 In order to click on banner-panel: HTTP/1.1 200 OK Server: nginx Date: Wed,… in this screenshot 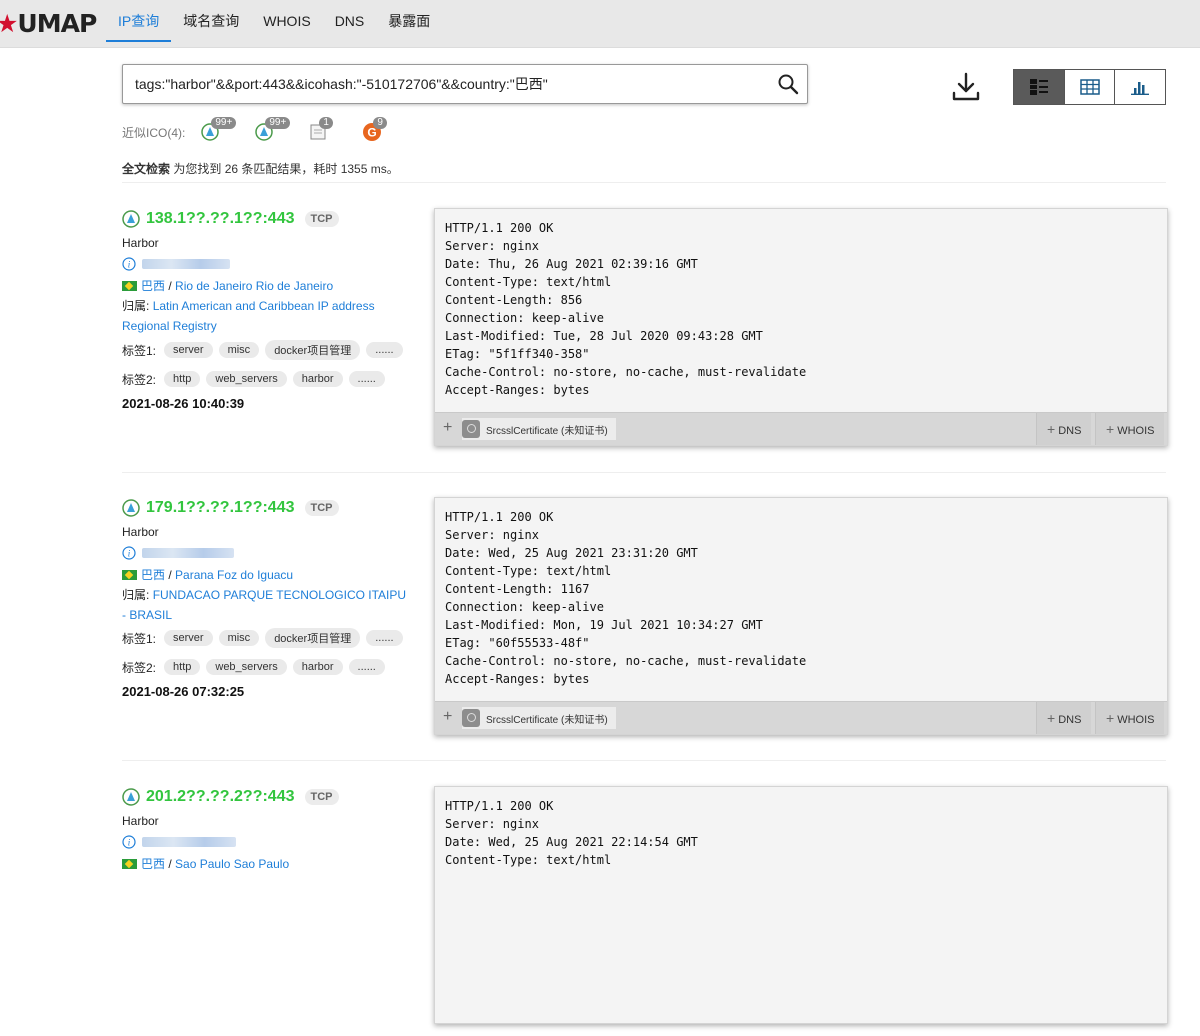, I will do `click(801, 616)`.